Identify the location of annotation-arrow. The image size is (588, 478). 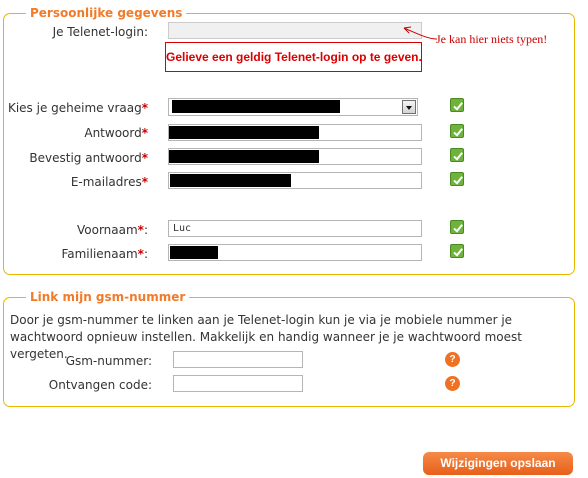
(420, 33).